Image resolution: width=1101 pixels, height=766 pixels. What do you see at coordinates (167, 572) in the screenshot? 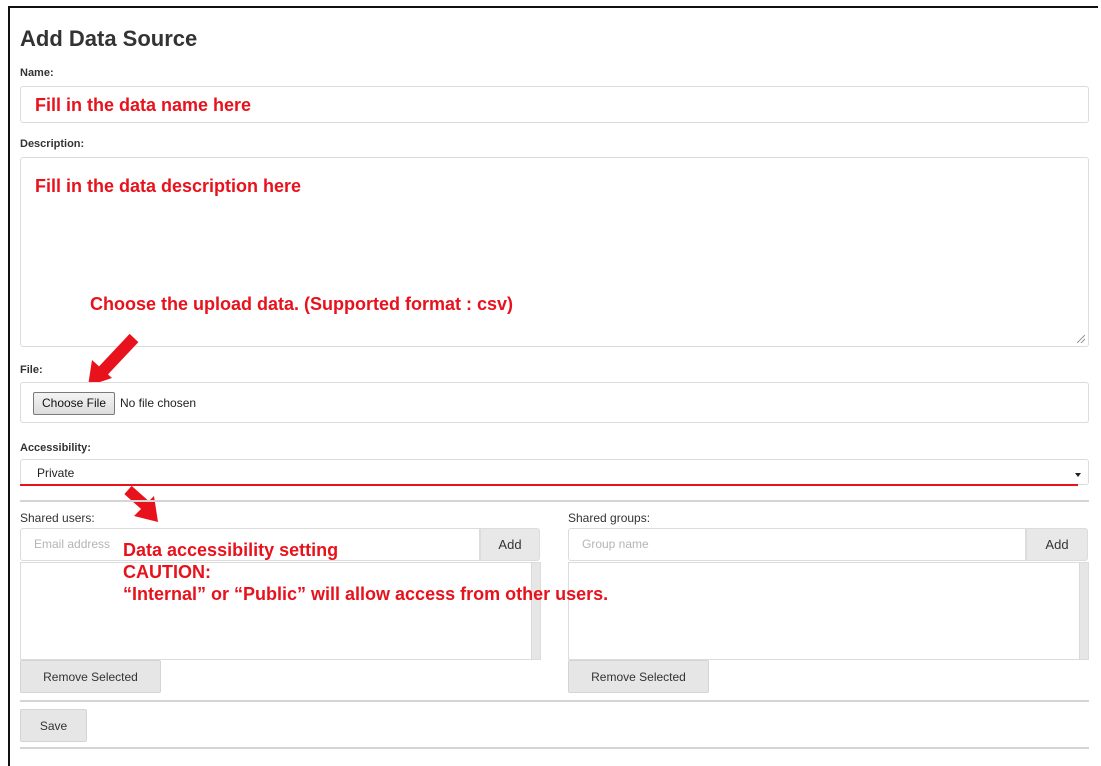
I see `access-annotation-caution: CAUTION:` at bounding box center [167, 572].